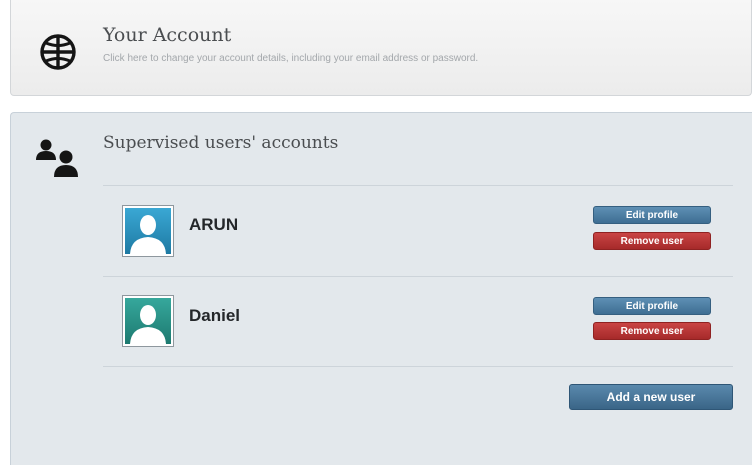 The width and height of the screenshot is (752, 465). What do you see at coordinates (652, 241) in the screenshot?
I see `remove-user-button-arun: Remove user` at bounding box center [652, 241].